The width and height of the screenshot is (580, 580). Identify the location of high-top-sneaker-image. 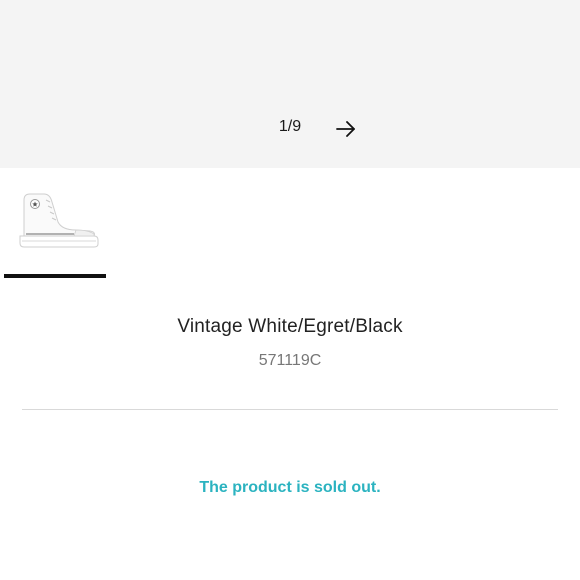
(59, 220).